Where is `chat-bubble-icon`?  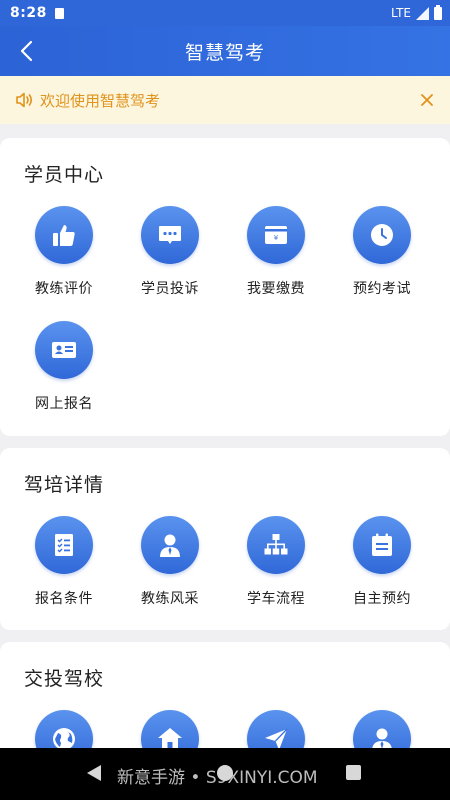
chat-bubble-icon is located at coordinates (170, 235).